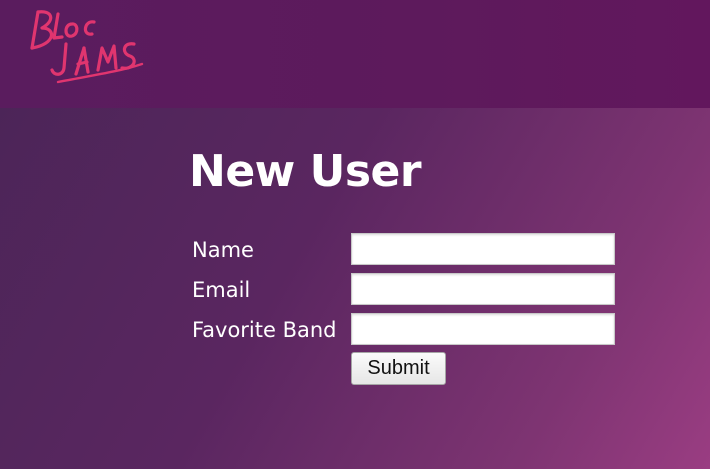 The image size is (710, 469). Describe the element at coordinates (223, 250) in the screenshot. I see `name-label: Name` at that location.